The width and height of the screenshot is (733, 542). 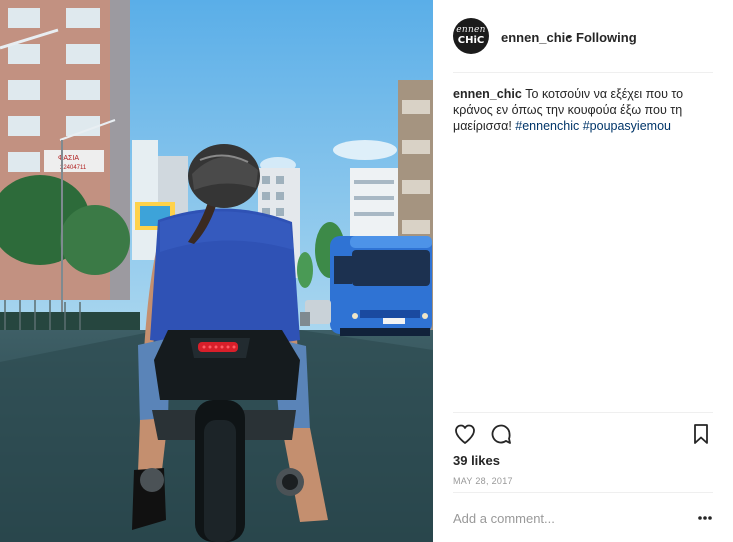 I want to click on hashtag-link: #ennenchic, so click(x=547, y=126).